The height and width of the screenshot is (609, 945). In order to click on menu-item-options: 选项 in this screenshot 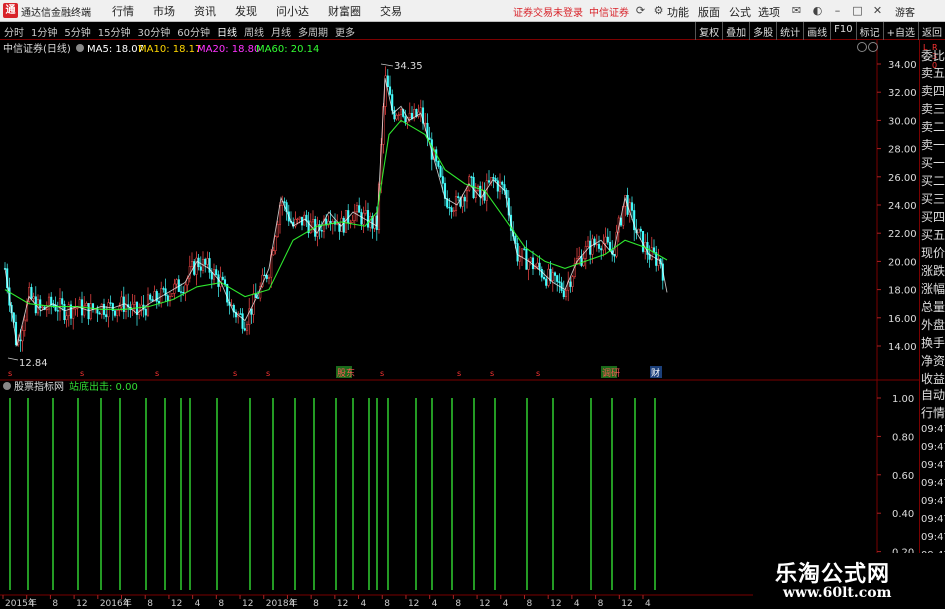, I will do `click(769, 12)`.